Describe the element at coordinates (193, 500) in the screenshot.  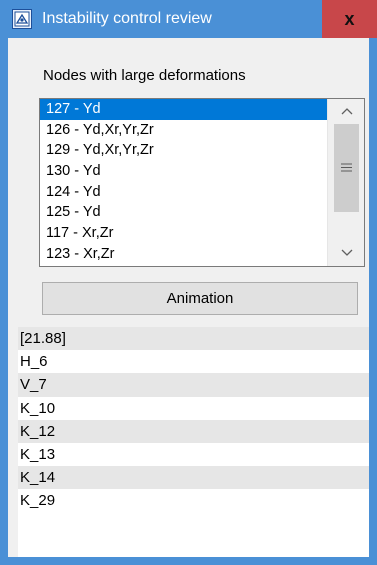
I see `result-row: K_29` at that location.